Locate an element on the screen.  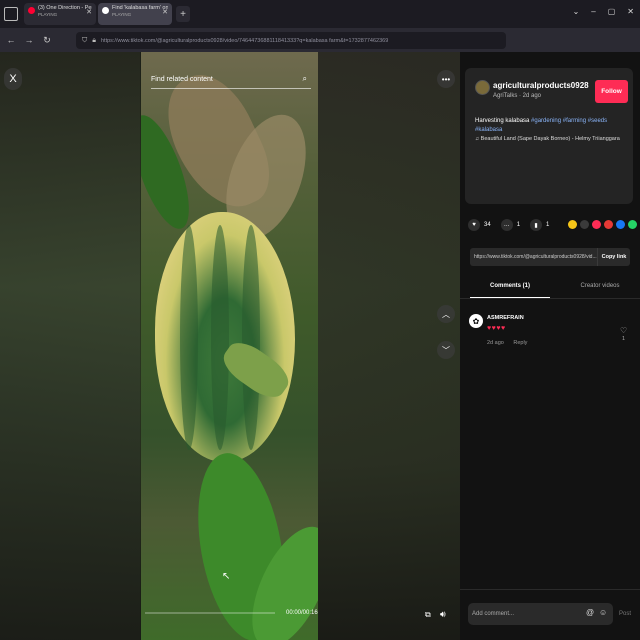
tab-title: Find 'kalabasa farm' on TikTok is located at coordinates (140, 8).